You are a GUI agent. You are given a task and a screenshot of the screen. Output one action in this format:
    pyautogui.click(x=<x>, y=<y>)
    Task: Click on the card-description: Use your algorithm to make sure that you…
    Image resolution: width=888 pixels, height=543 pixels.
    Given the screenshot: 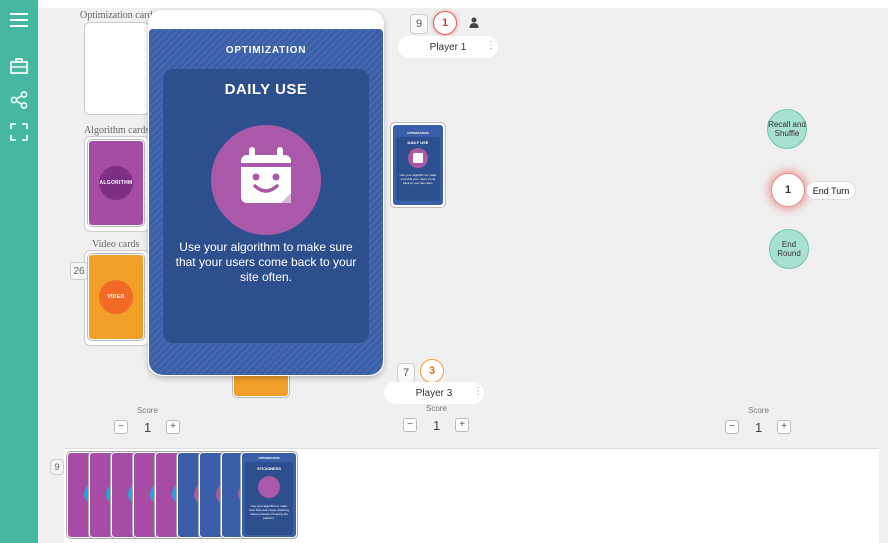 What is the action you would take?
    pyautogui.click(x=266, y=262)
    